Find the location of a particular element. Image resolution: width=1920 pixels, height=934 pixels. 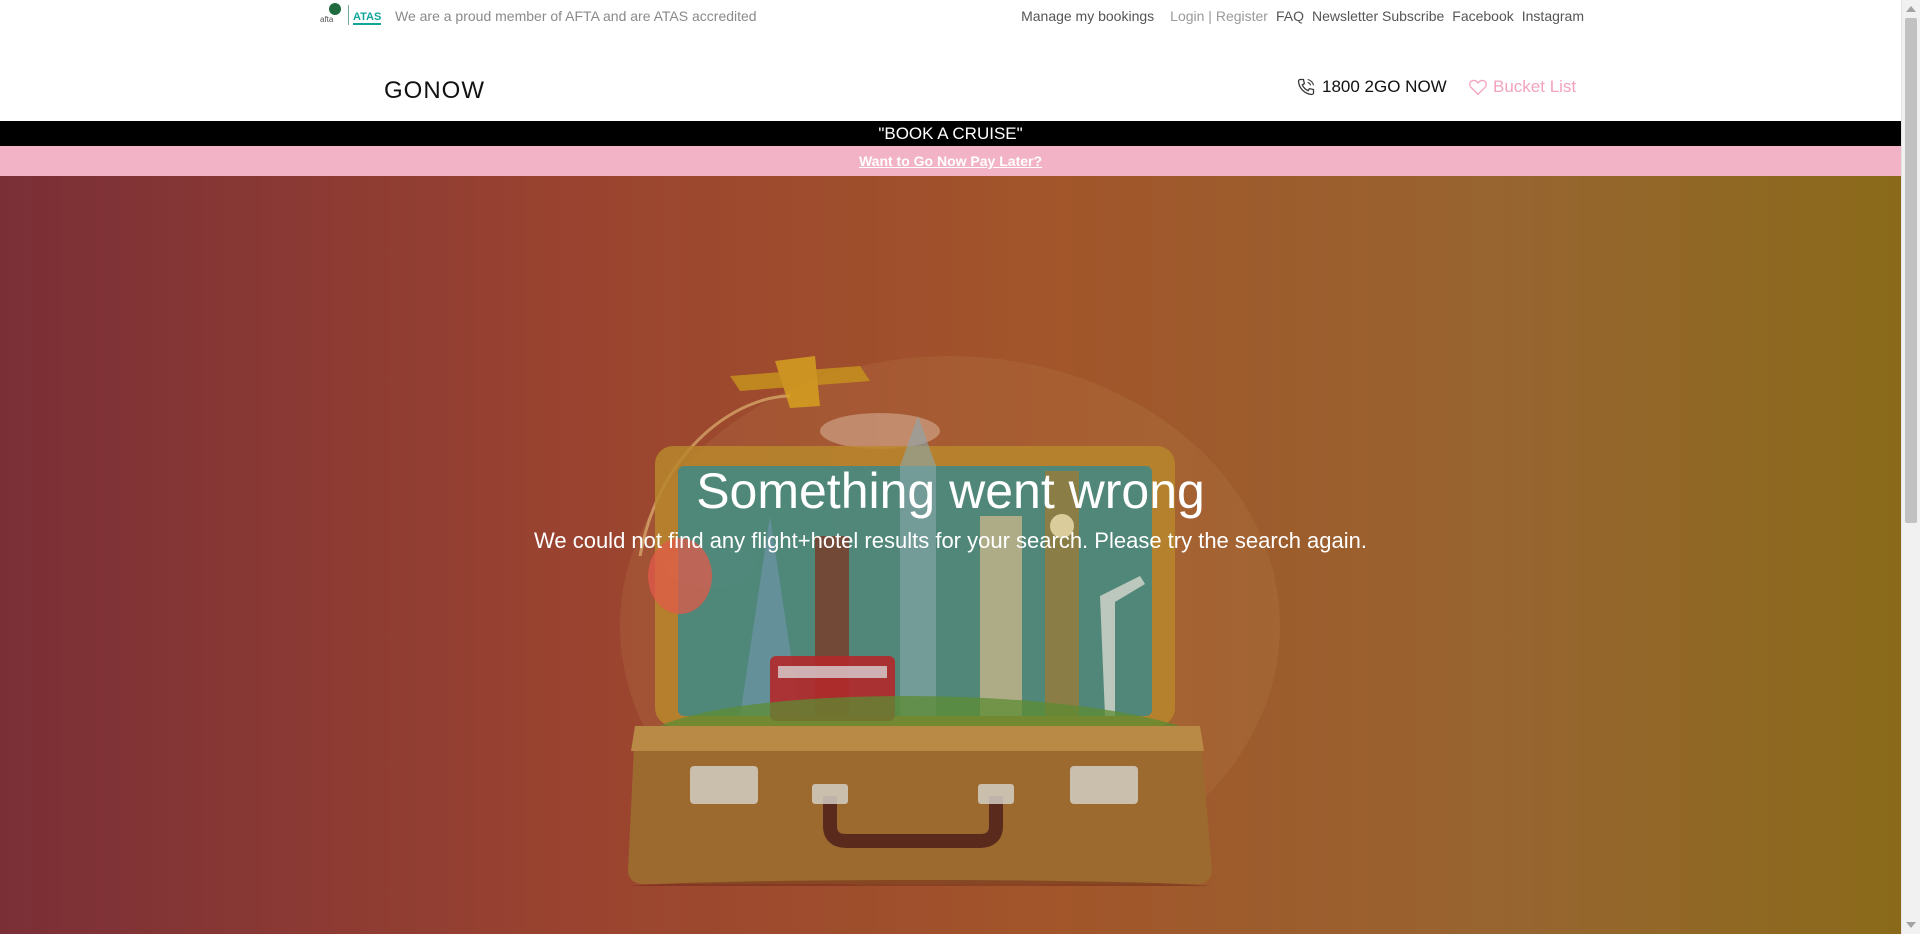

vertical-scrollbar is located at coordinates (1910, 467).